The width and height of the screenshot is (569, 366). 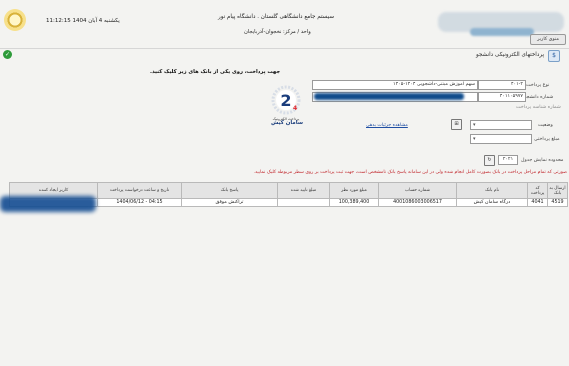 What do you see at coordinates (387, 125) in the screenshot?
I see `debt-details-link: مشاهده جزئیات بدهی` at bounding box center [387, 125].